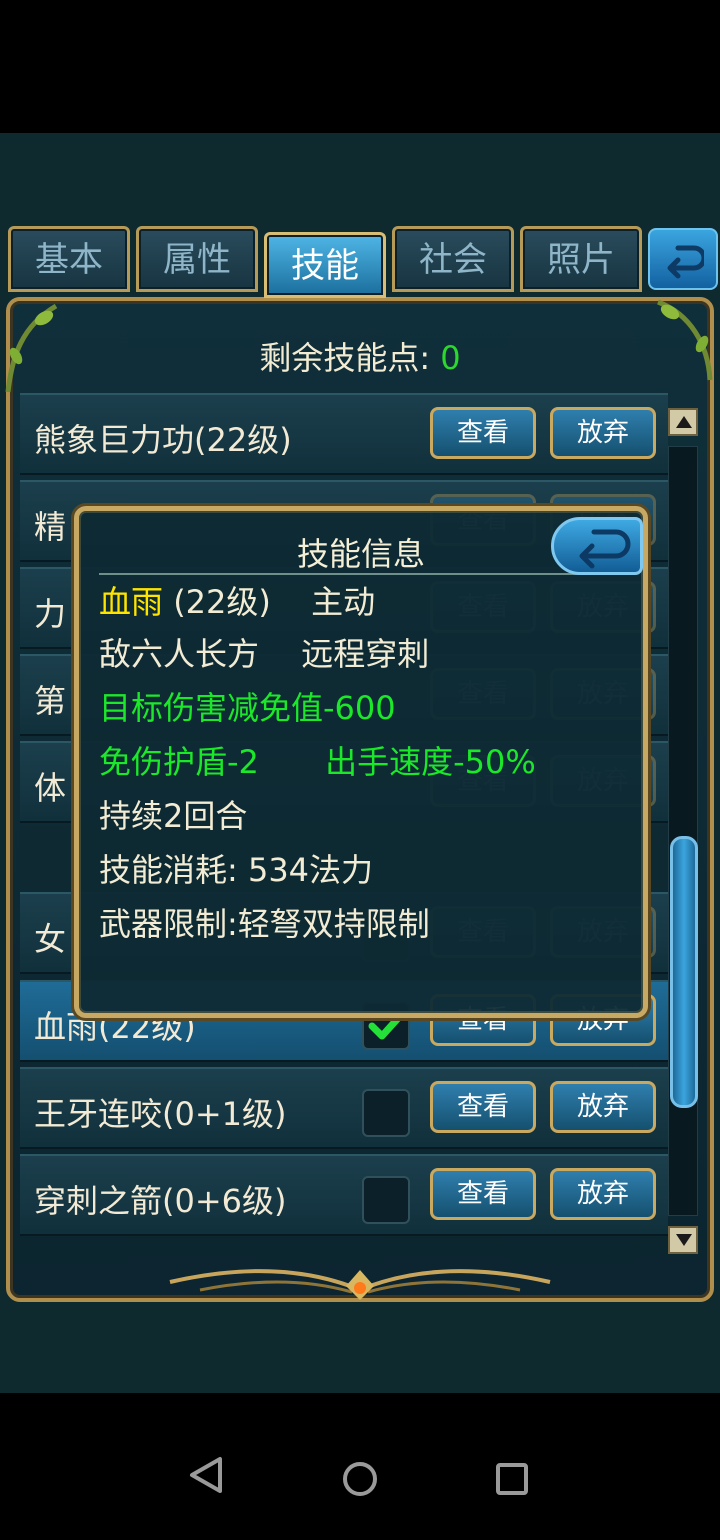  I want to click on skill-name: 血雨, so click(131, 602).